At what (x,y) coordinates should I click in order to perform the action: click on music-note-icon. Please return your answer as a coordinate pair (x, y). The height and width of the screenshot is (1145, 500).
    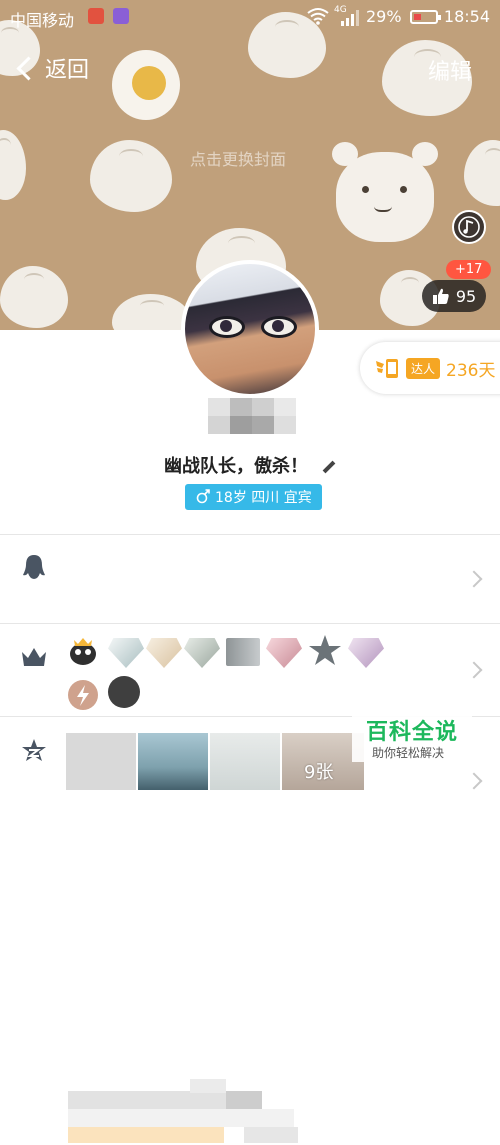
    Looking at the image, I should click on (469, 227).